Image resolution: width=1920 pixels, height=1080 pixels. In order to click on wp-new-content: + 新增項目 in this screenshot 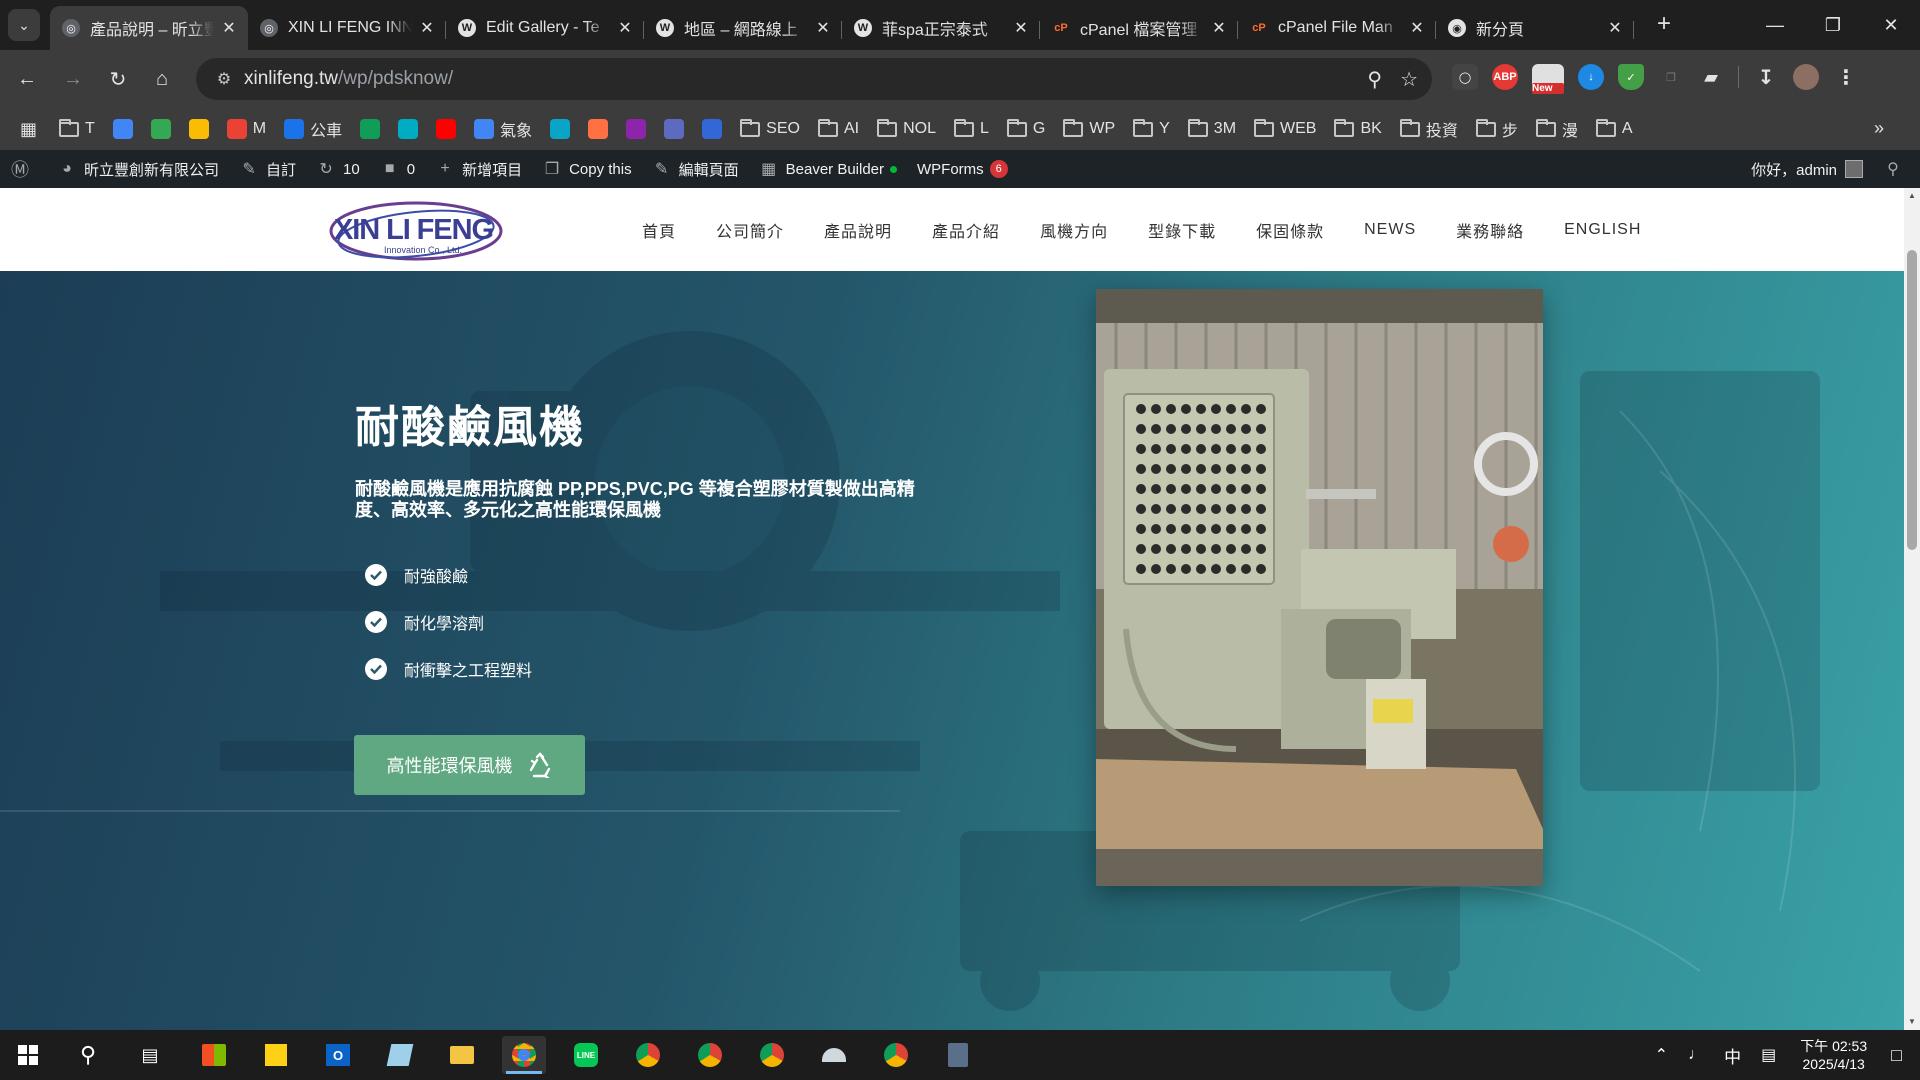, I will do `click(478, 169)`.